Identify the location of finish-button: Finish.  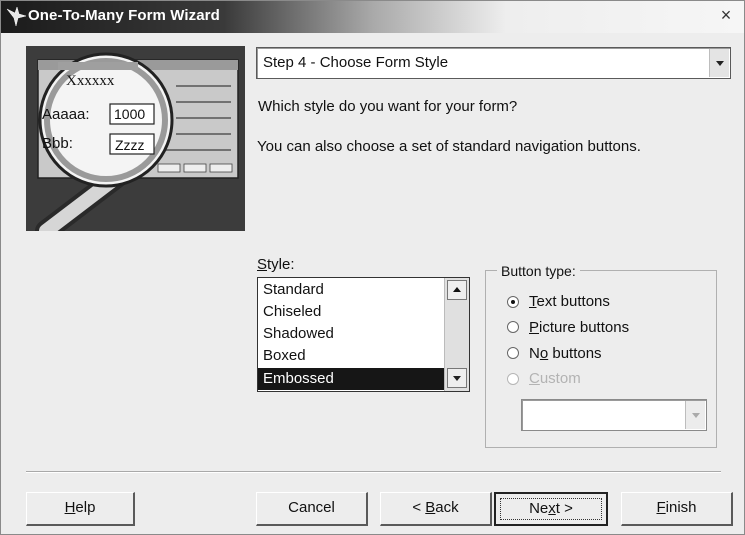
(677, 509).